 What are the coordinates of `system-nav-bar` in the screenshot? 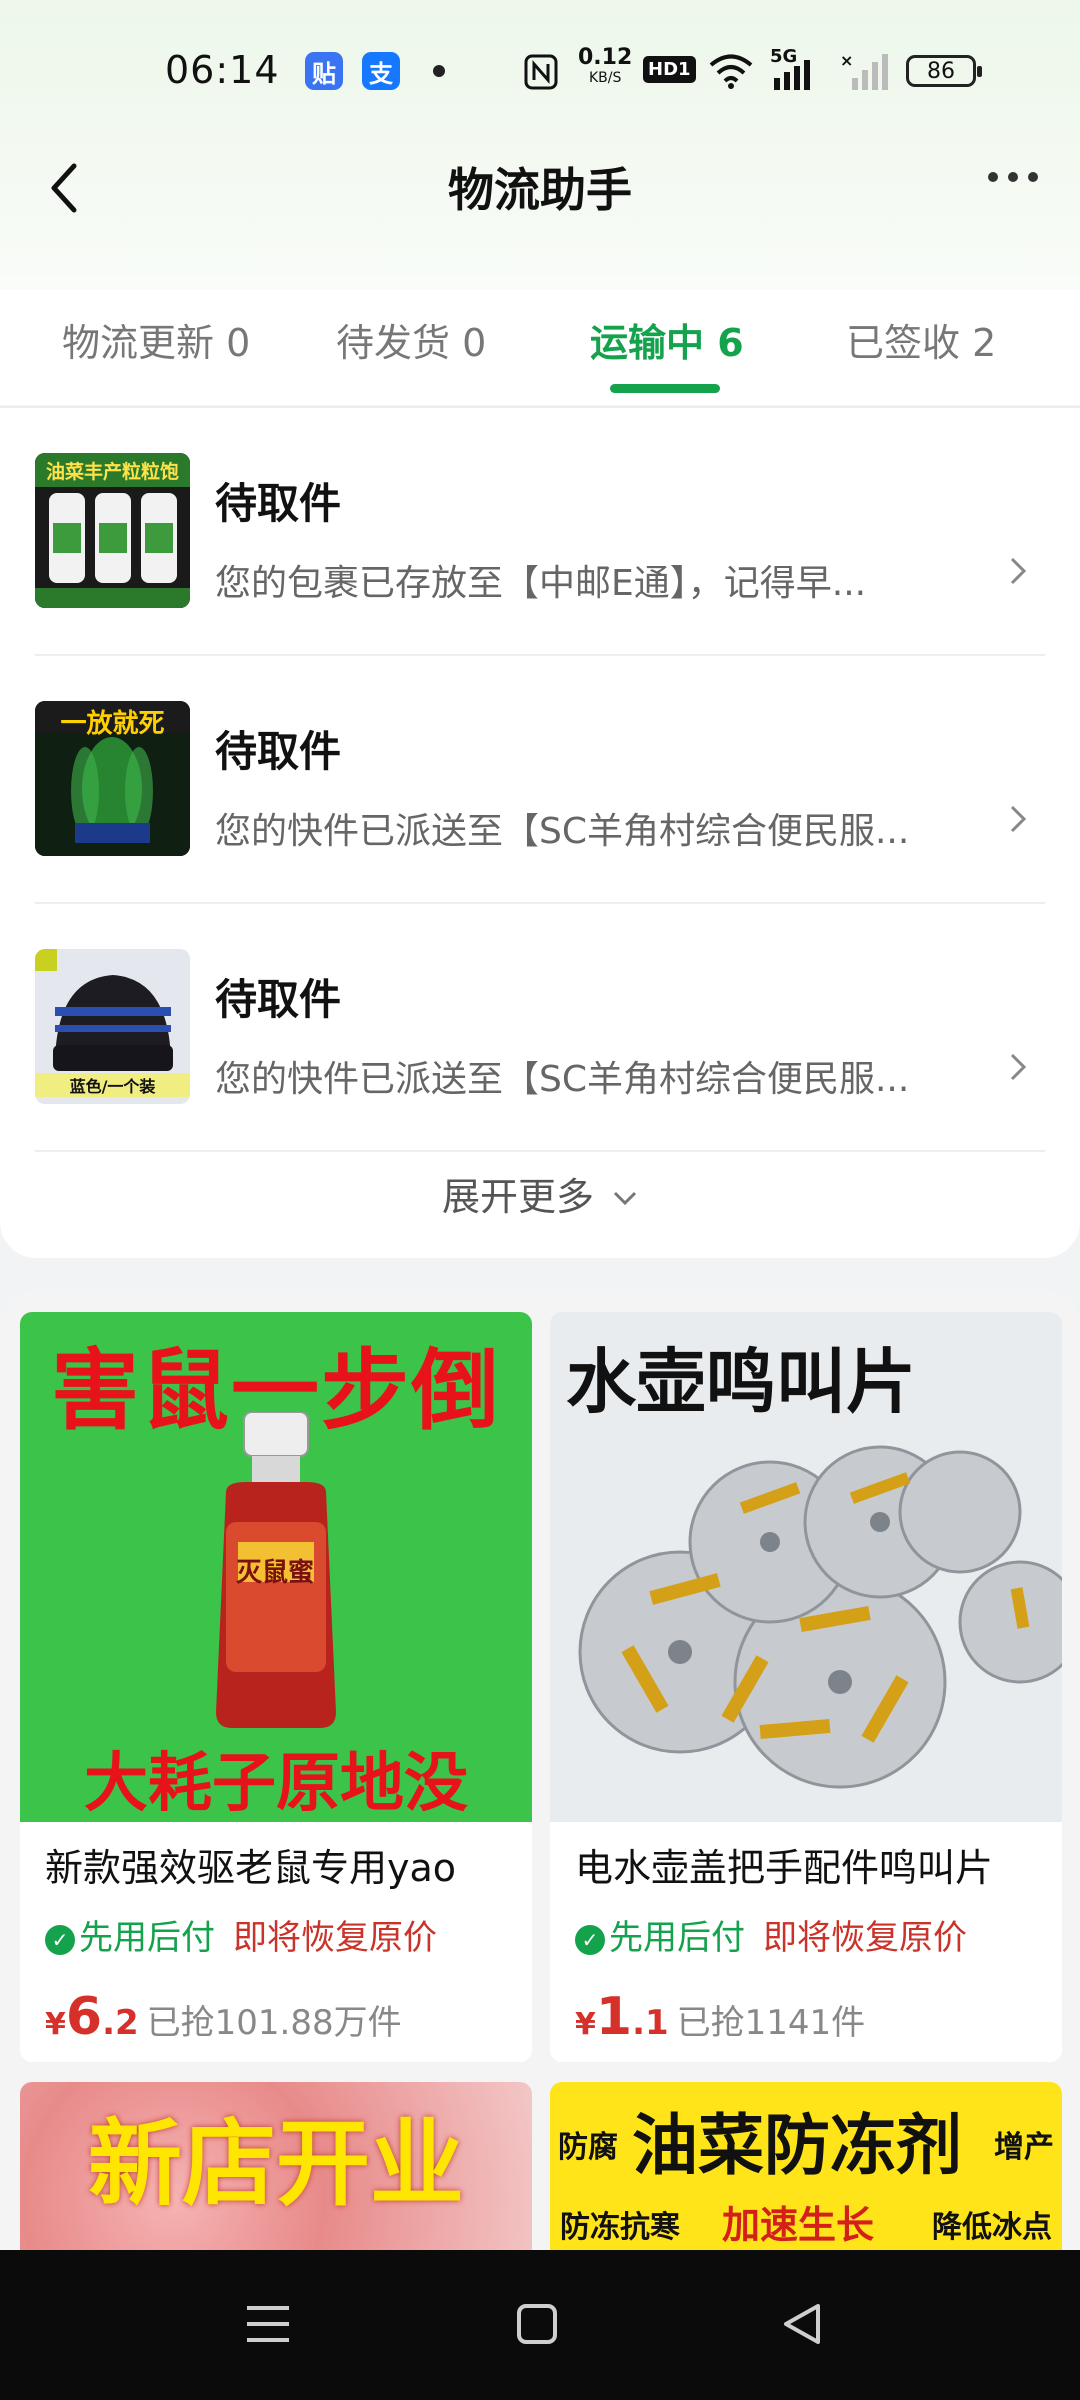 It's located at (540, 2325).